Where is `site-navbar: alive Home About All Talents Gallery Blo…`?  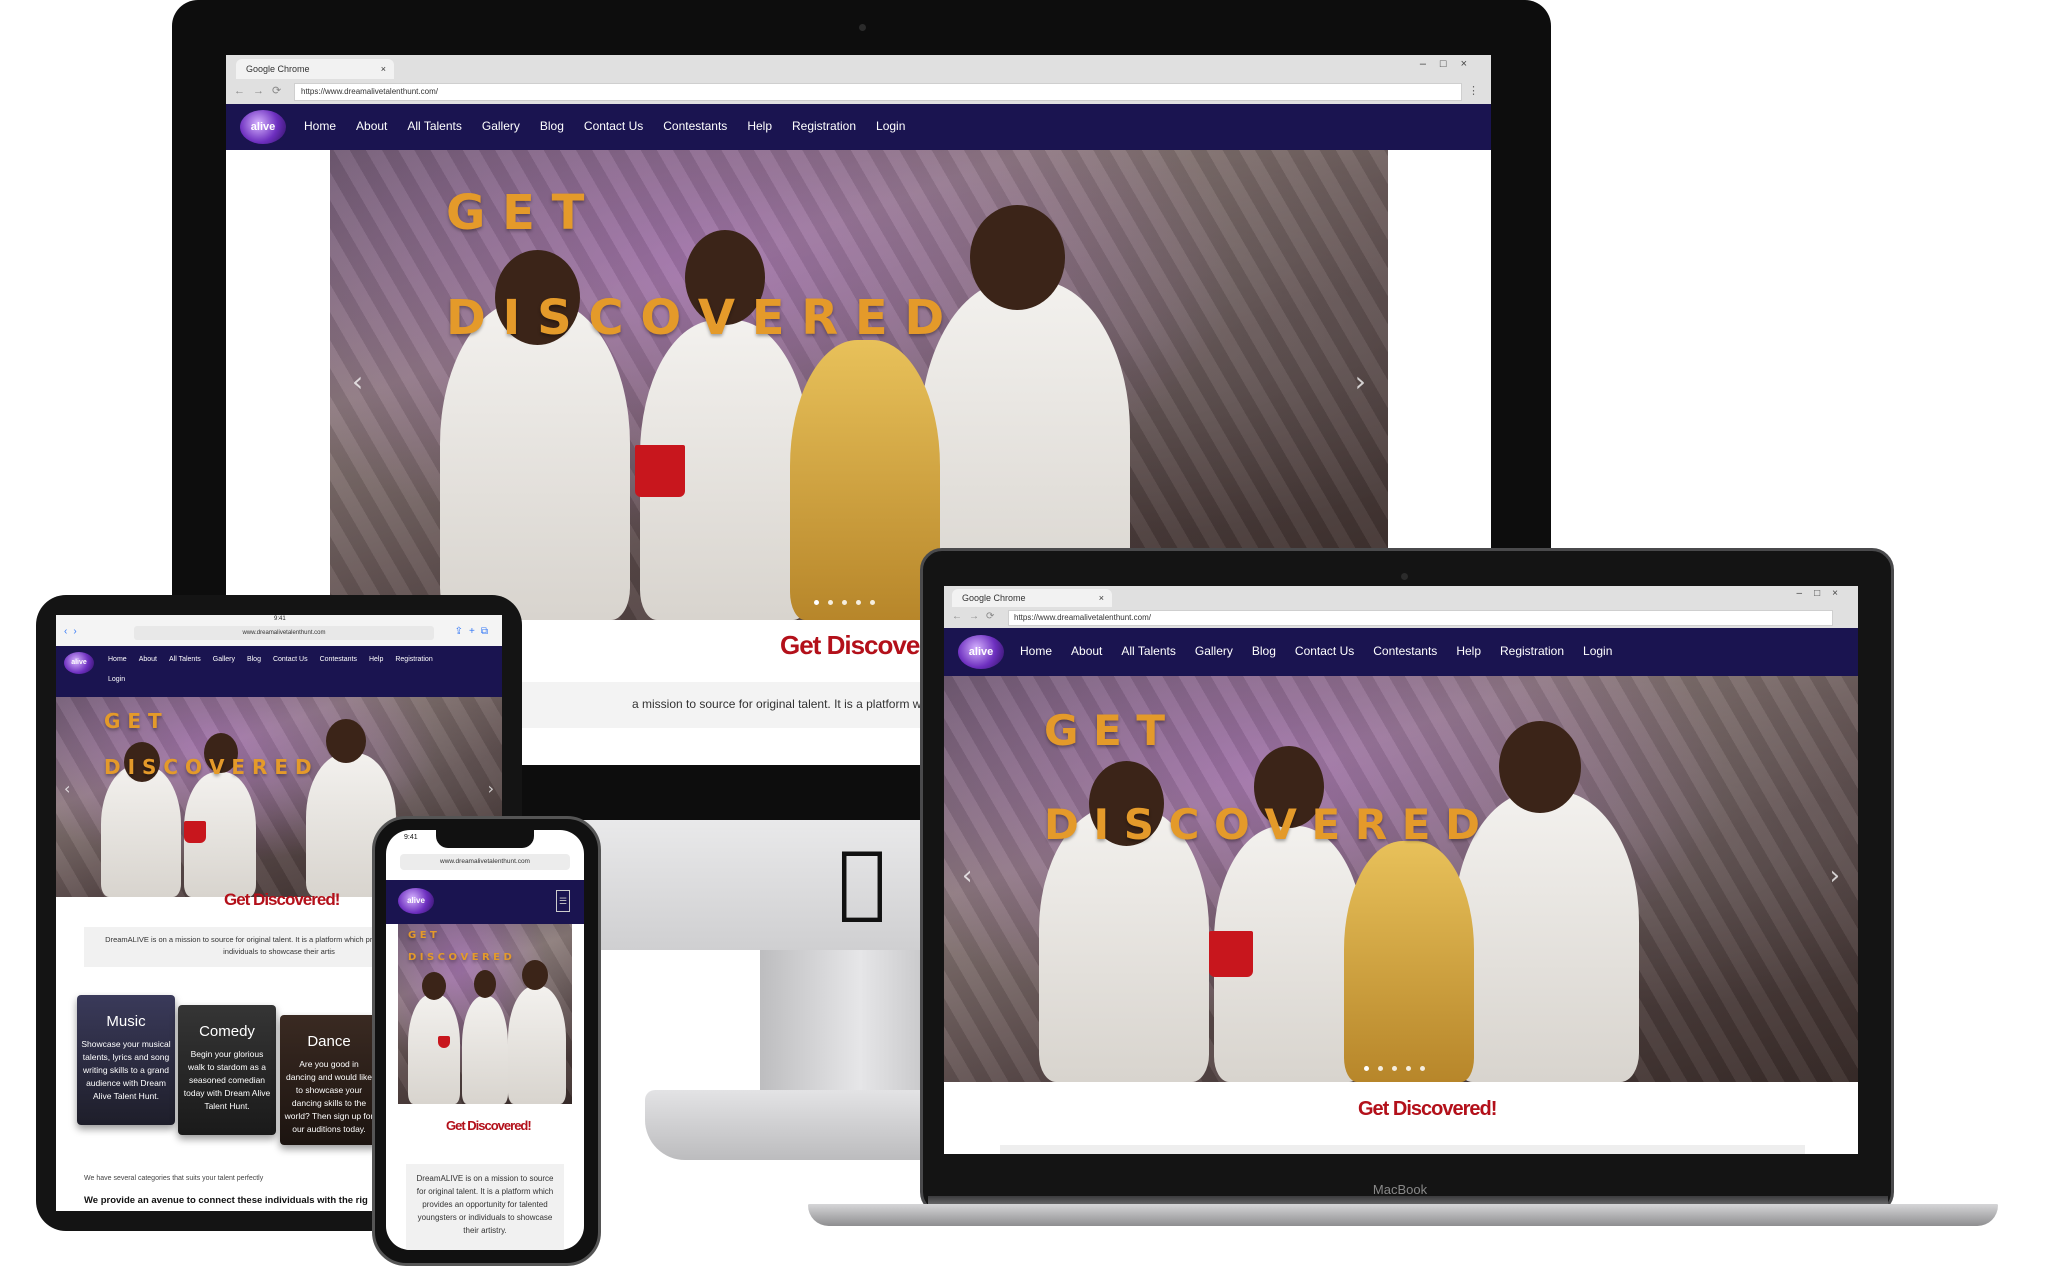 site-navbar: alive Home About All Talents Gallery Blo… is located at coordinates (1401, 652).